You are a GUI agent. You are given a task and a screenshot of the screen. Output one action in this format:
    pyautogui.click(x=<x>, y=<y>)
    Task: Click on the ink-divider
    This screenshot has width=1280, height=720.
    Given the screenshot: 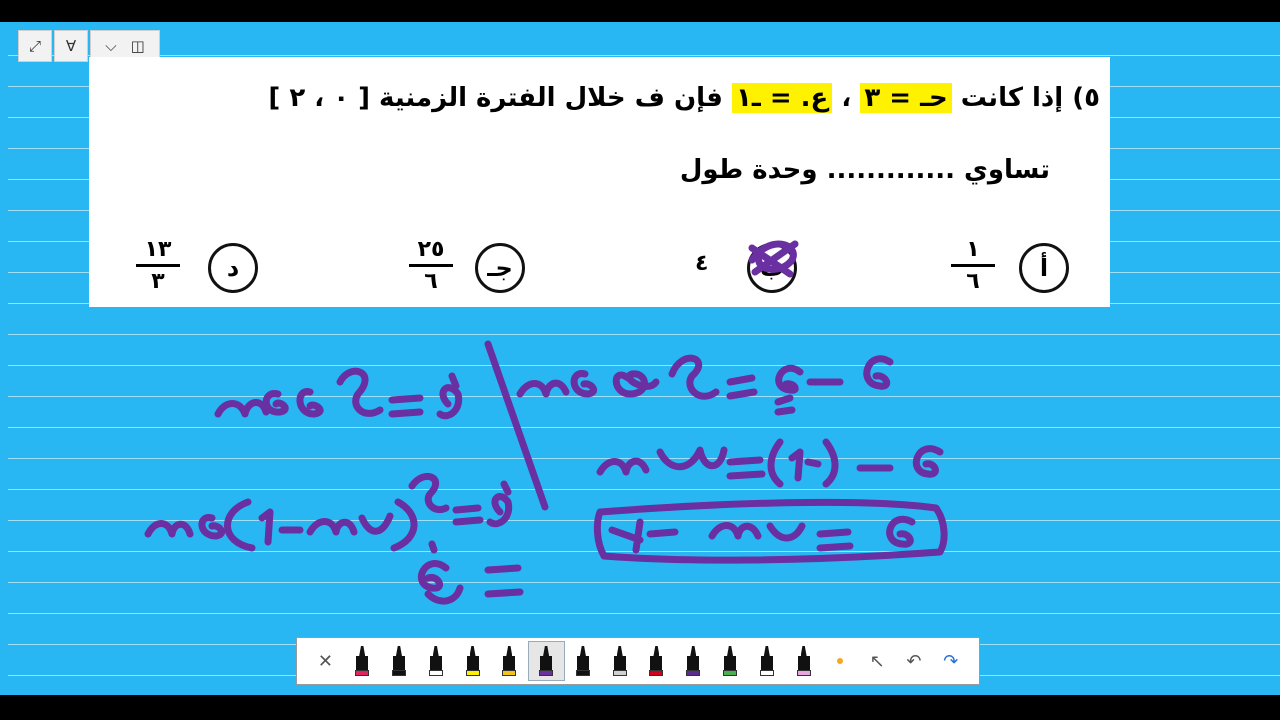 What is the action you would take?
    pyautogui.click(x=516, y=425)
    